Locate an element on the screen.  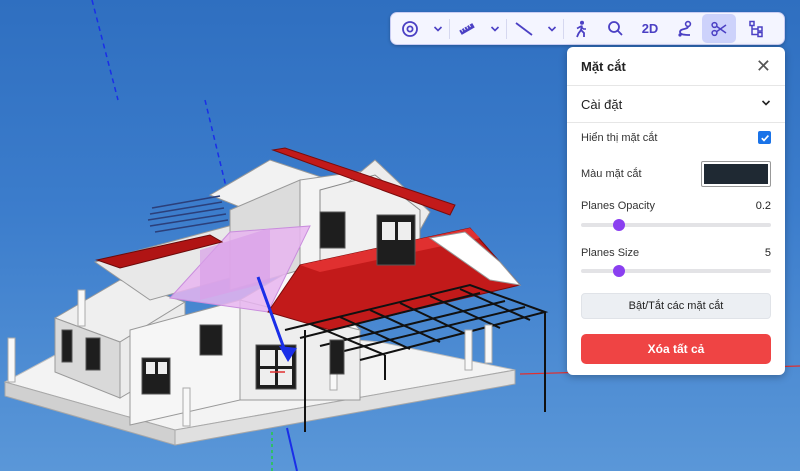
planes-opacity-value: 0.2 is located at coordinates (763, 206).